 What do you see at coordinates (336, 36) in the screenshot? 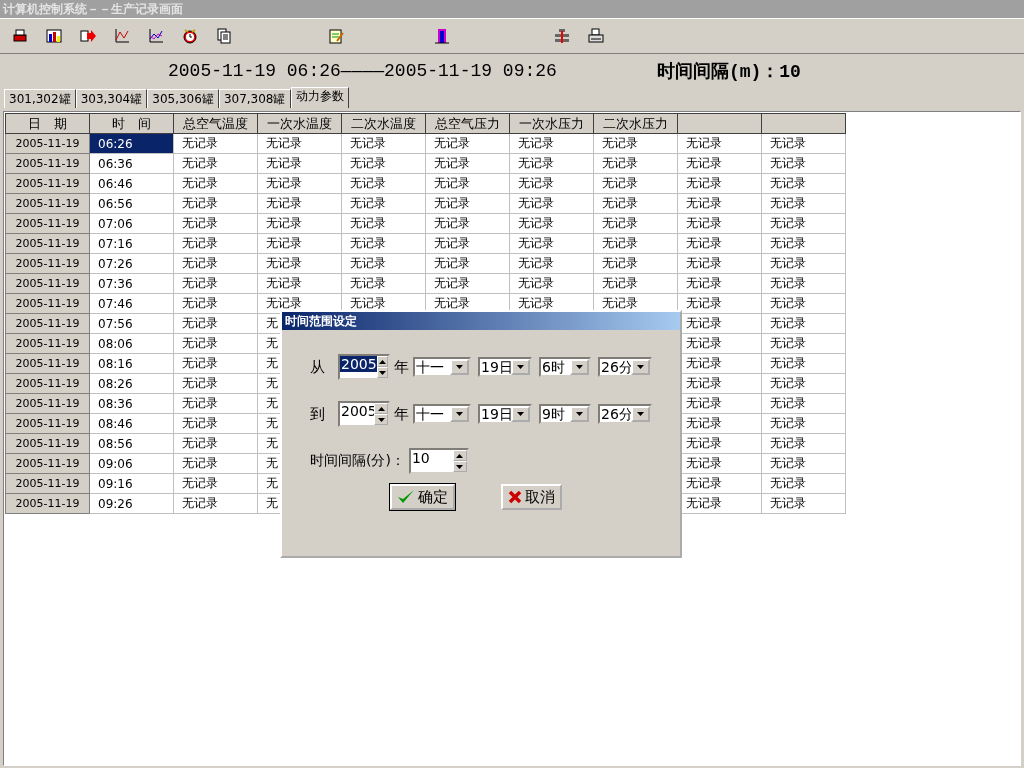
I see `notepad-icon` at bounding box center [336, 36].